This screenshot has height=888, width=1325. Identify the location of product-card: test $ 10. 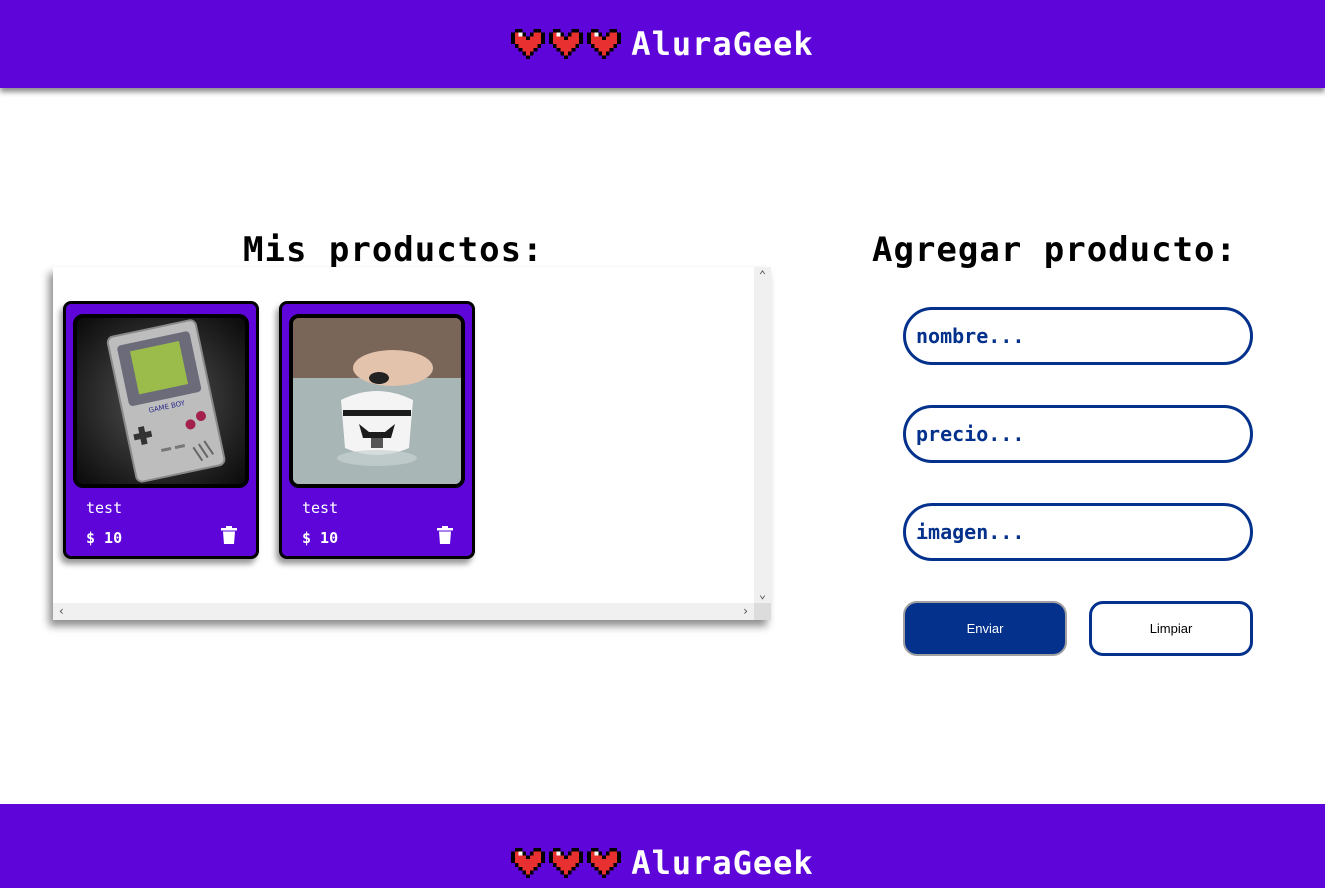
(377, 430).